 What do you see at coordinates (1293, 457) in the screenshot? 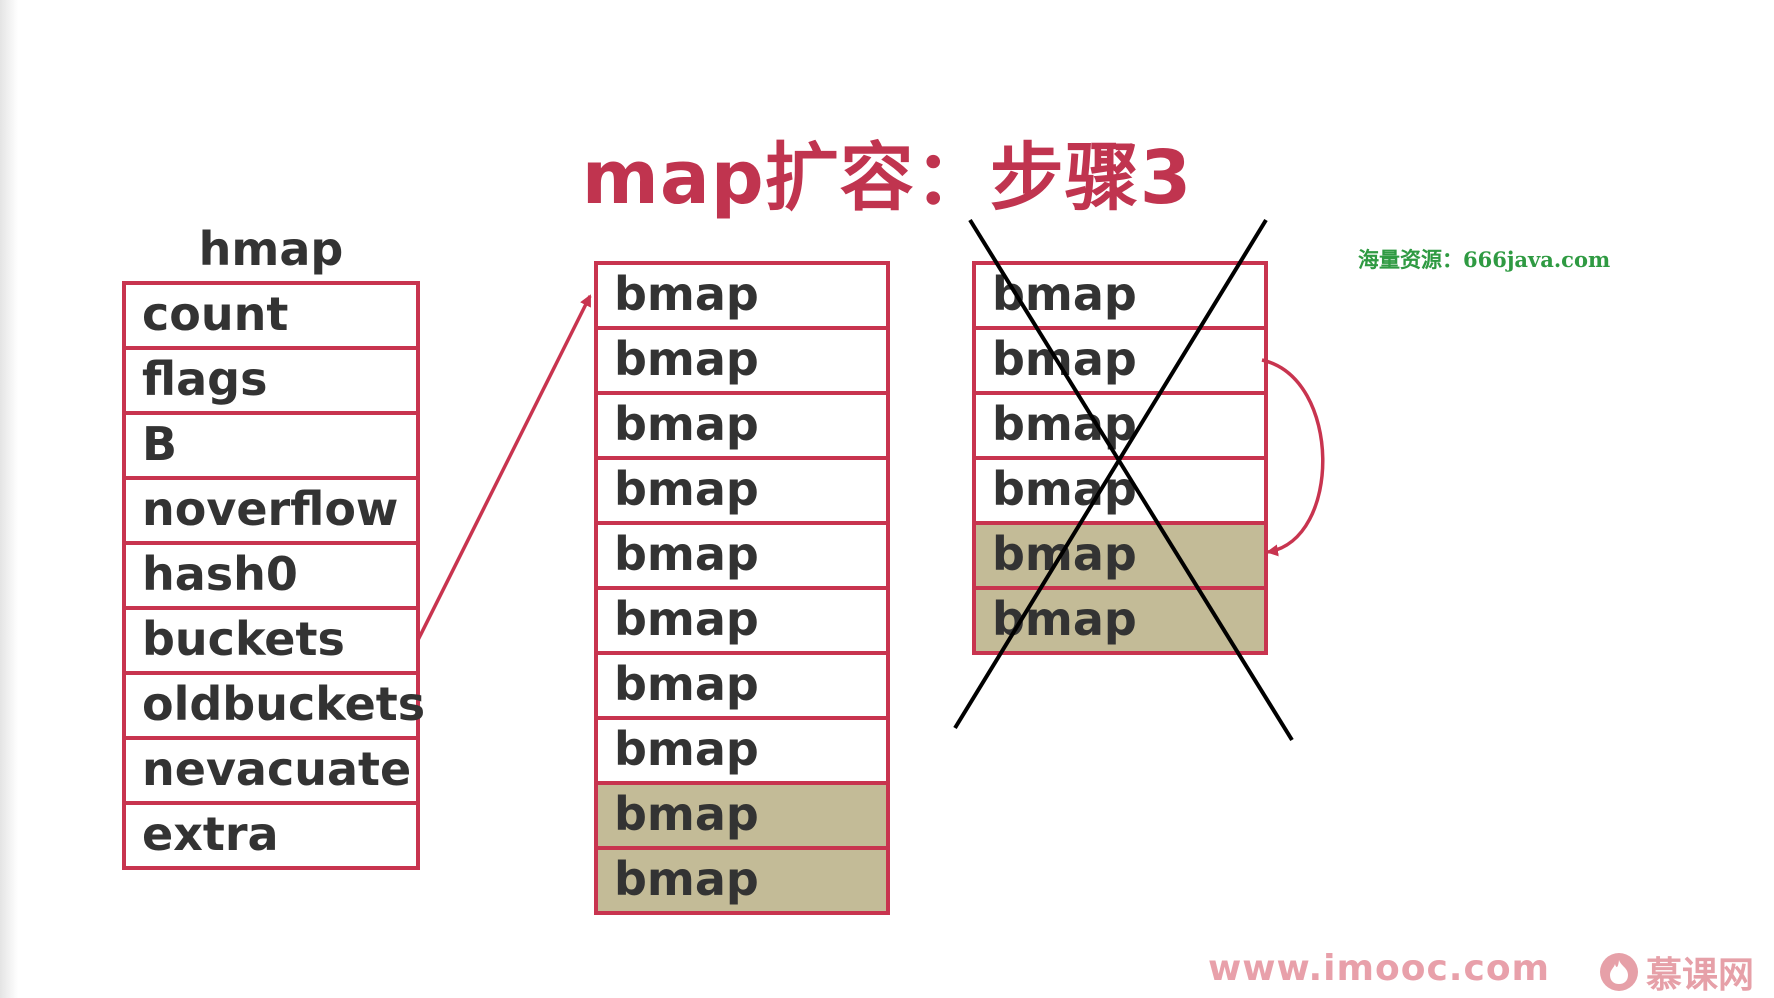
I see `evacuate-curved-arrow` at bounding box center [1293, 457].